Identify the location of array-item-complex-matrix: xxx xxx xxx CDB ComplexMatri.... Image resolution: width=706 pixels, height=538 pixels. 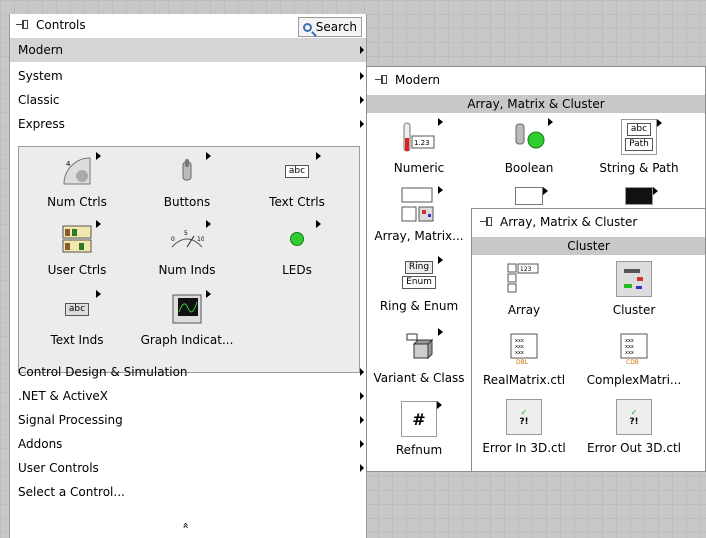
(634, 359).